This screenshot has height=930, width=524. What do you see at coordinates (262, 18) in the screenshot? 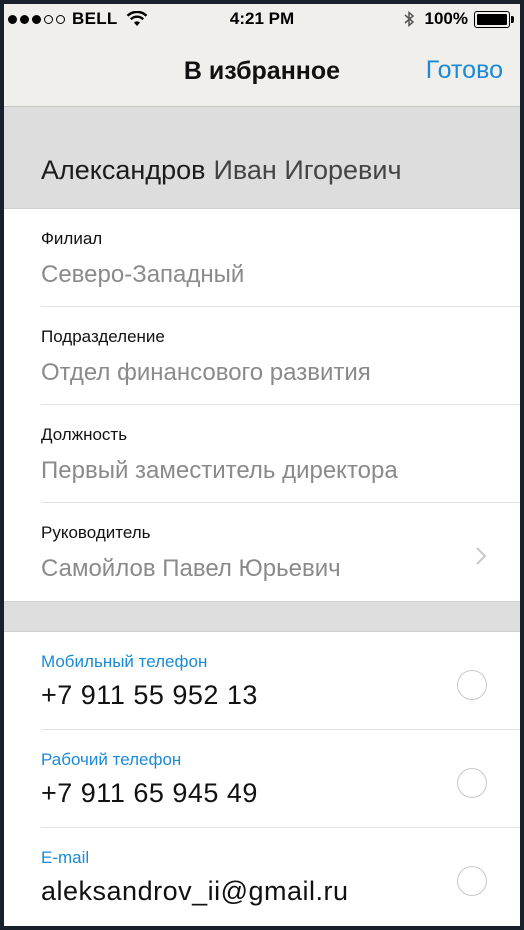
I see `status-bar: BELL 4:21 PM 100%` at bounding box center [262, 18].